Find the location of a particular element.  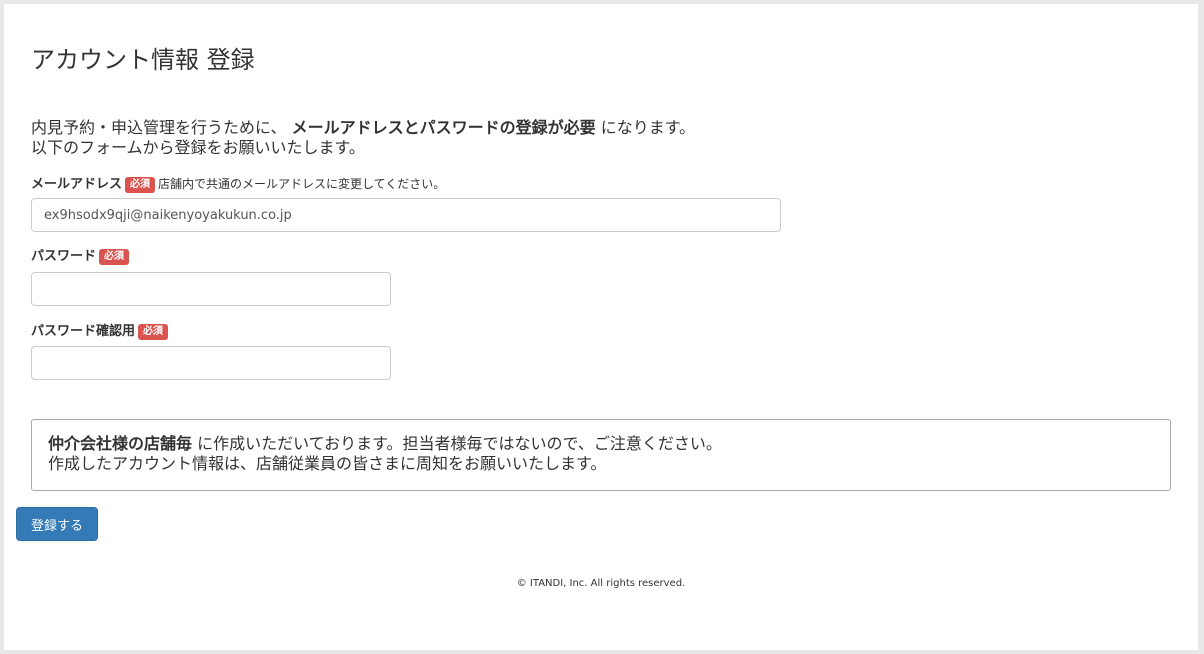

email-hint: 店舗内で共通のメールアドレスに変更してください。 is located at coordinates (302, 184).